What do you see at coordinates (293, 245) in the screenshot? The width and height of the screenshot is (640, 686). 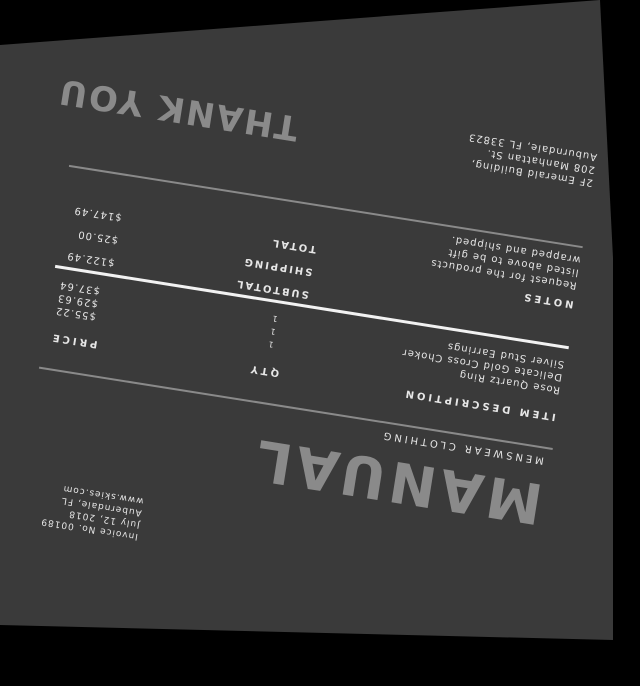 I see `total-label: TOTAL` at bounding box center [293, 245].